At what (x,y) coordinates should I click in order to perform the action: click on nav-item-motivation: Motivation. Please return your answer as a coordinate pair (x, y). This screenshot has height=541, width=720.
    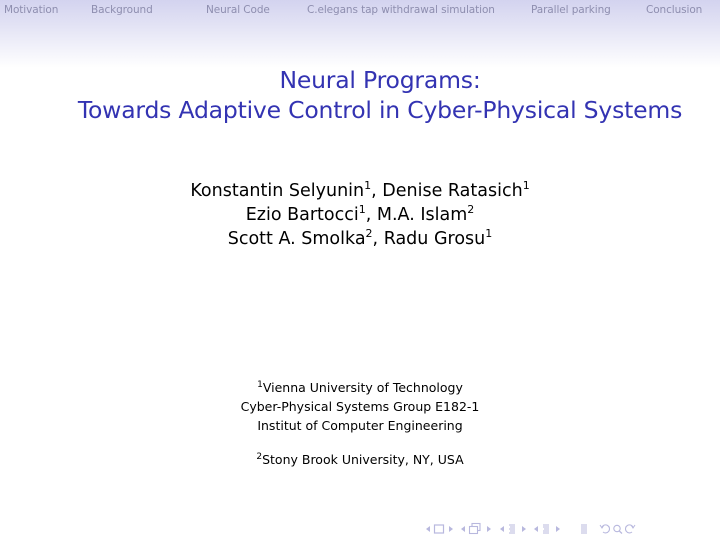
    Looking at the image, I should click on (31, 10).